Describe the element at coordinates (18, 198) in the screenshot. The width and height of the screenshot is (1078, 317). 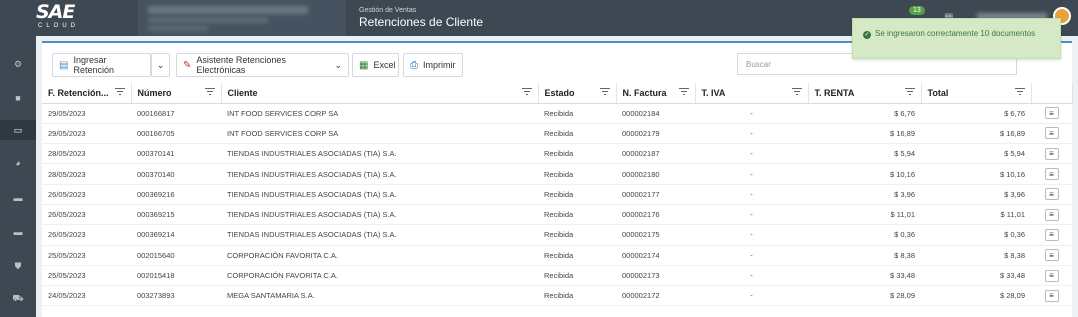
I see `sidebar-item-accounting: ▬` at that location.